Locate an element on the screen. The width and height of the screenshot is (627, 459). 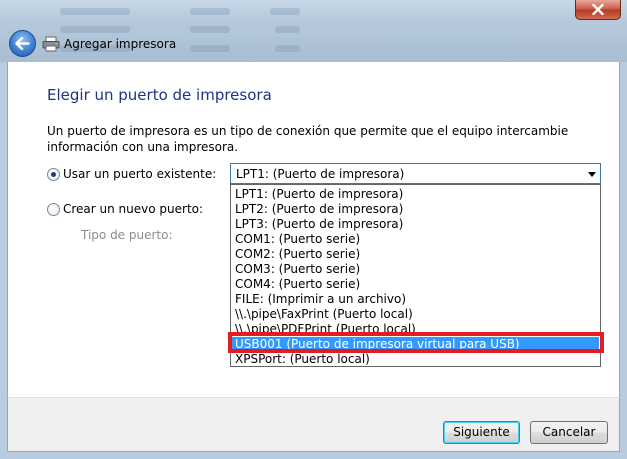
window-frame-left is located at coordinates (3, 257).